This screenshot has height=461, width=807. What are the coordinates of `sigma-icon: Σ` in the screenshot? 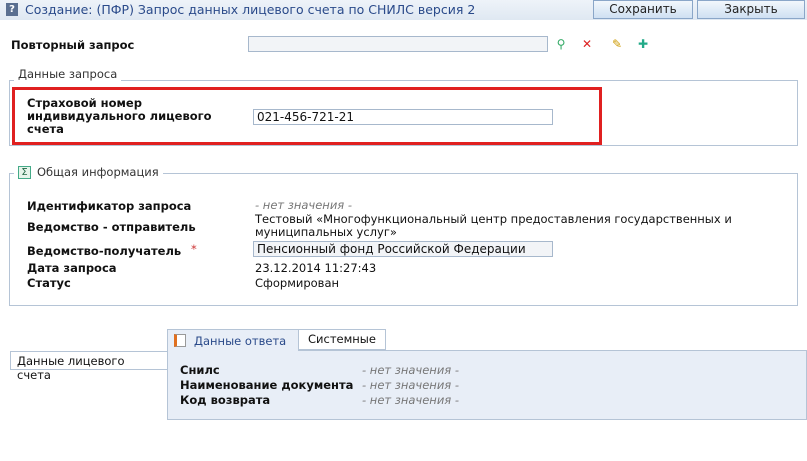 It's located at (24, 172).